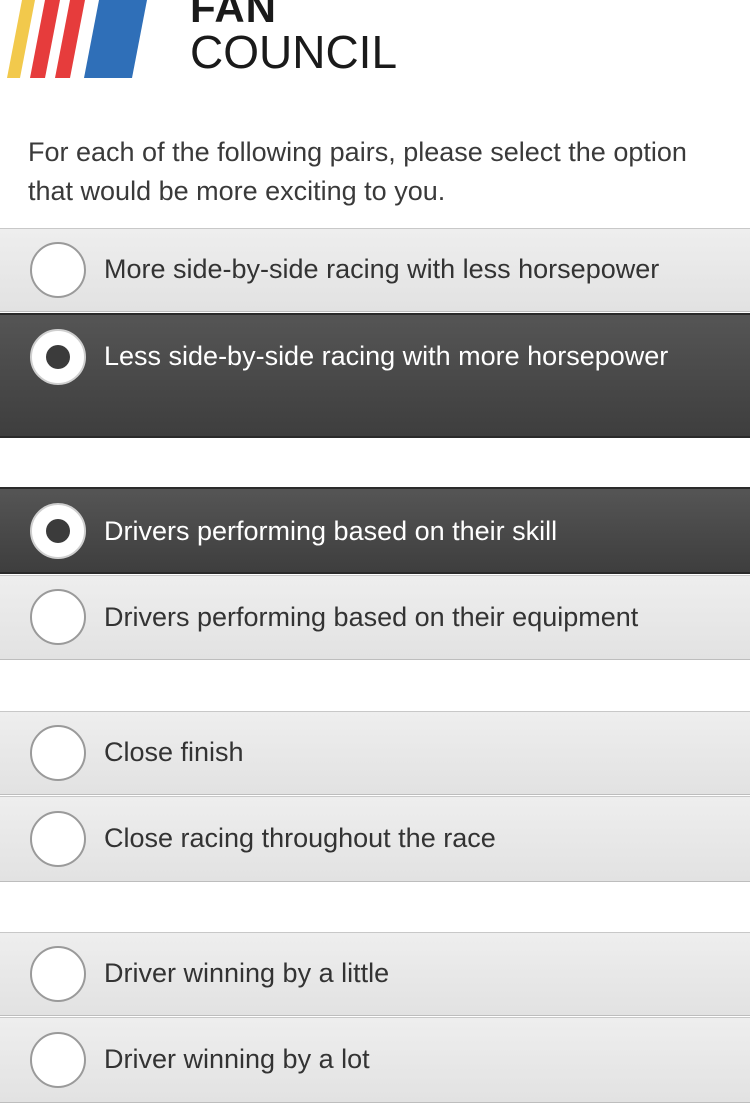  I want to click on option-label: Driver winning by a lot, so click(237, 1059).